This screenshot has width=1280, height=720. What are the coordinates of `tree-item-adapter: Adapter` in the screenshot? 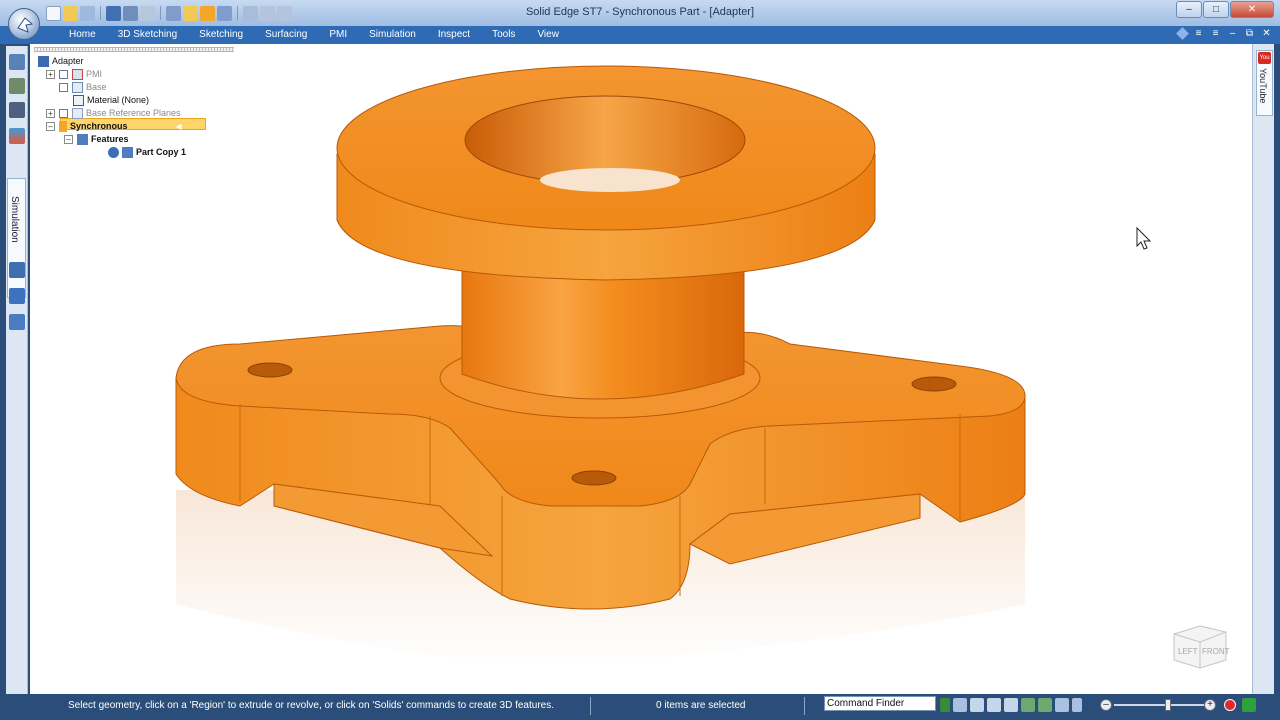 It's located at (61, 61).